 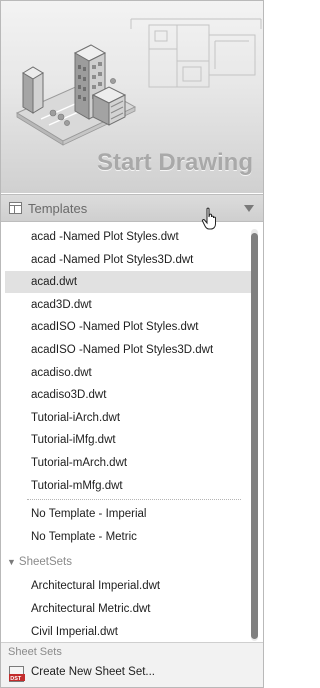 I want to click on sheetset-template-item: Architectural Metric.dwt, so click(x=128, y=609).